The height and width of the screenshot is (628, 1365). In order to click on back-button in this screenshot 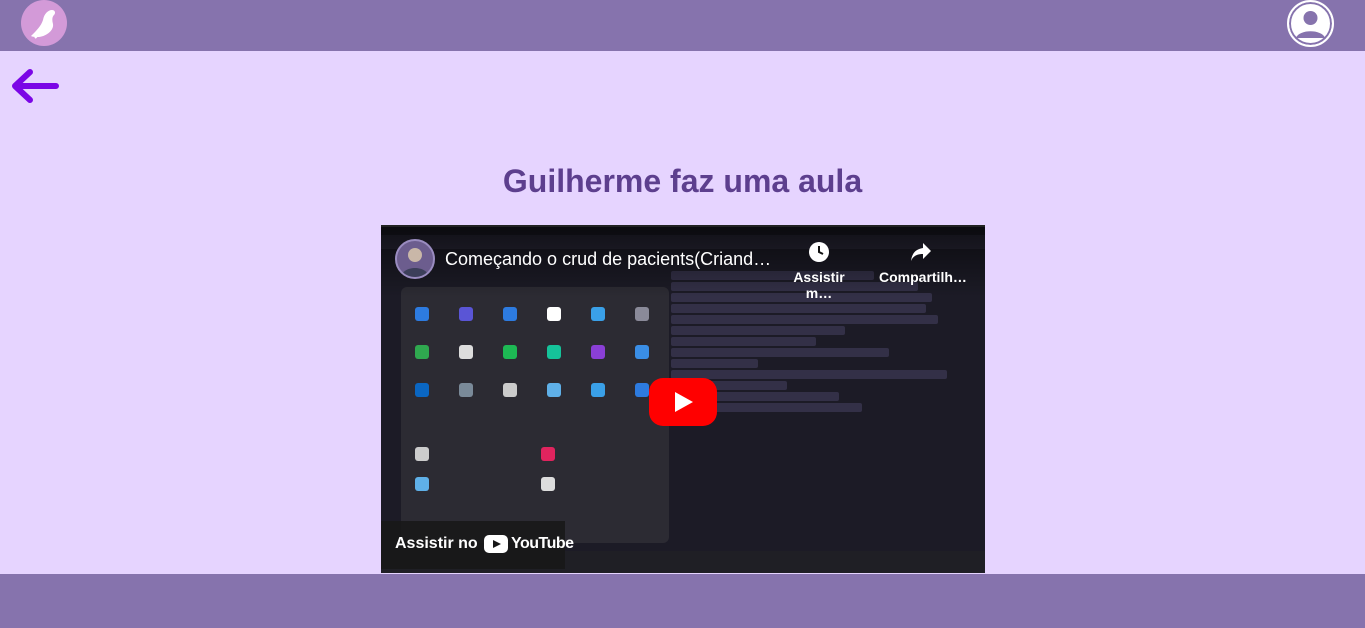, I will do `click(36, 86)`.